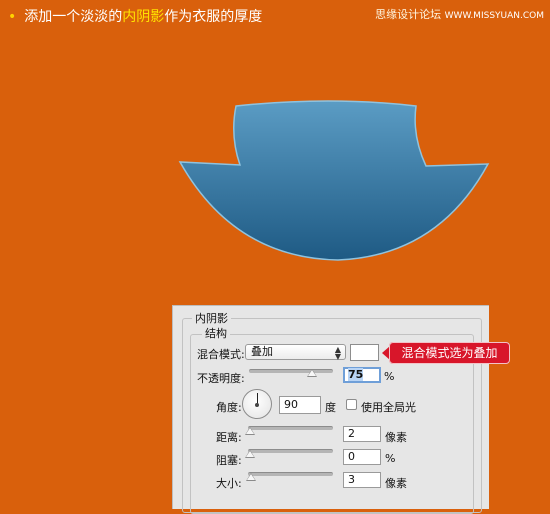 This screenshot has height=514, width=550. I want to click on size-input: 3, so click(362, 480).